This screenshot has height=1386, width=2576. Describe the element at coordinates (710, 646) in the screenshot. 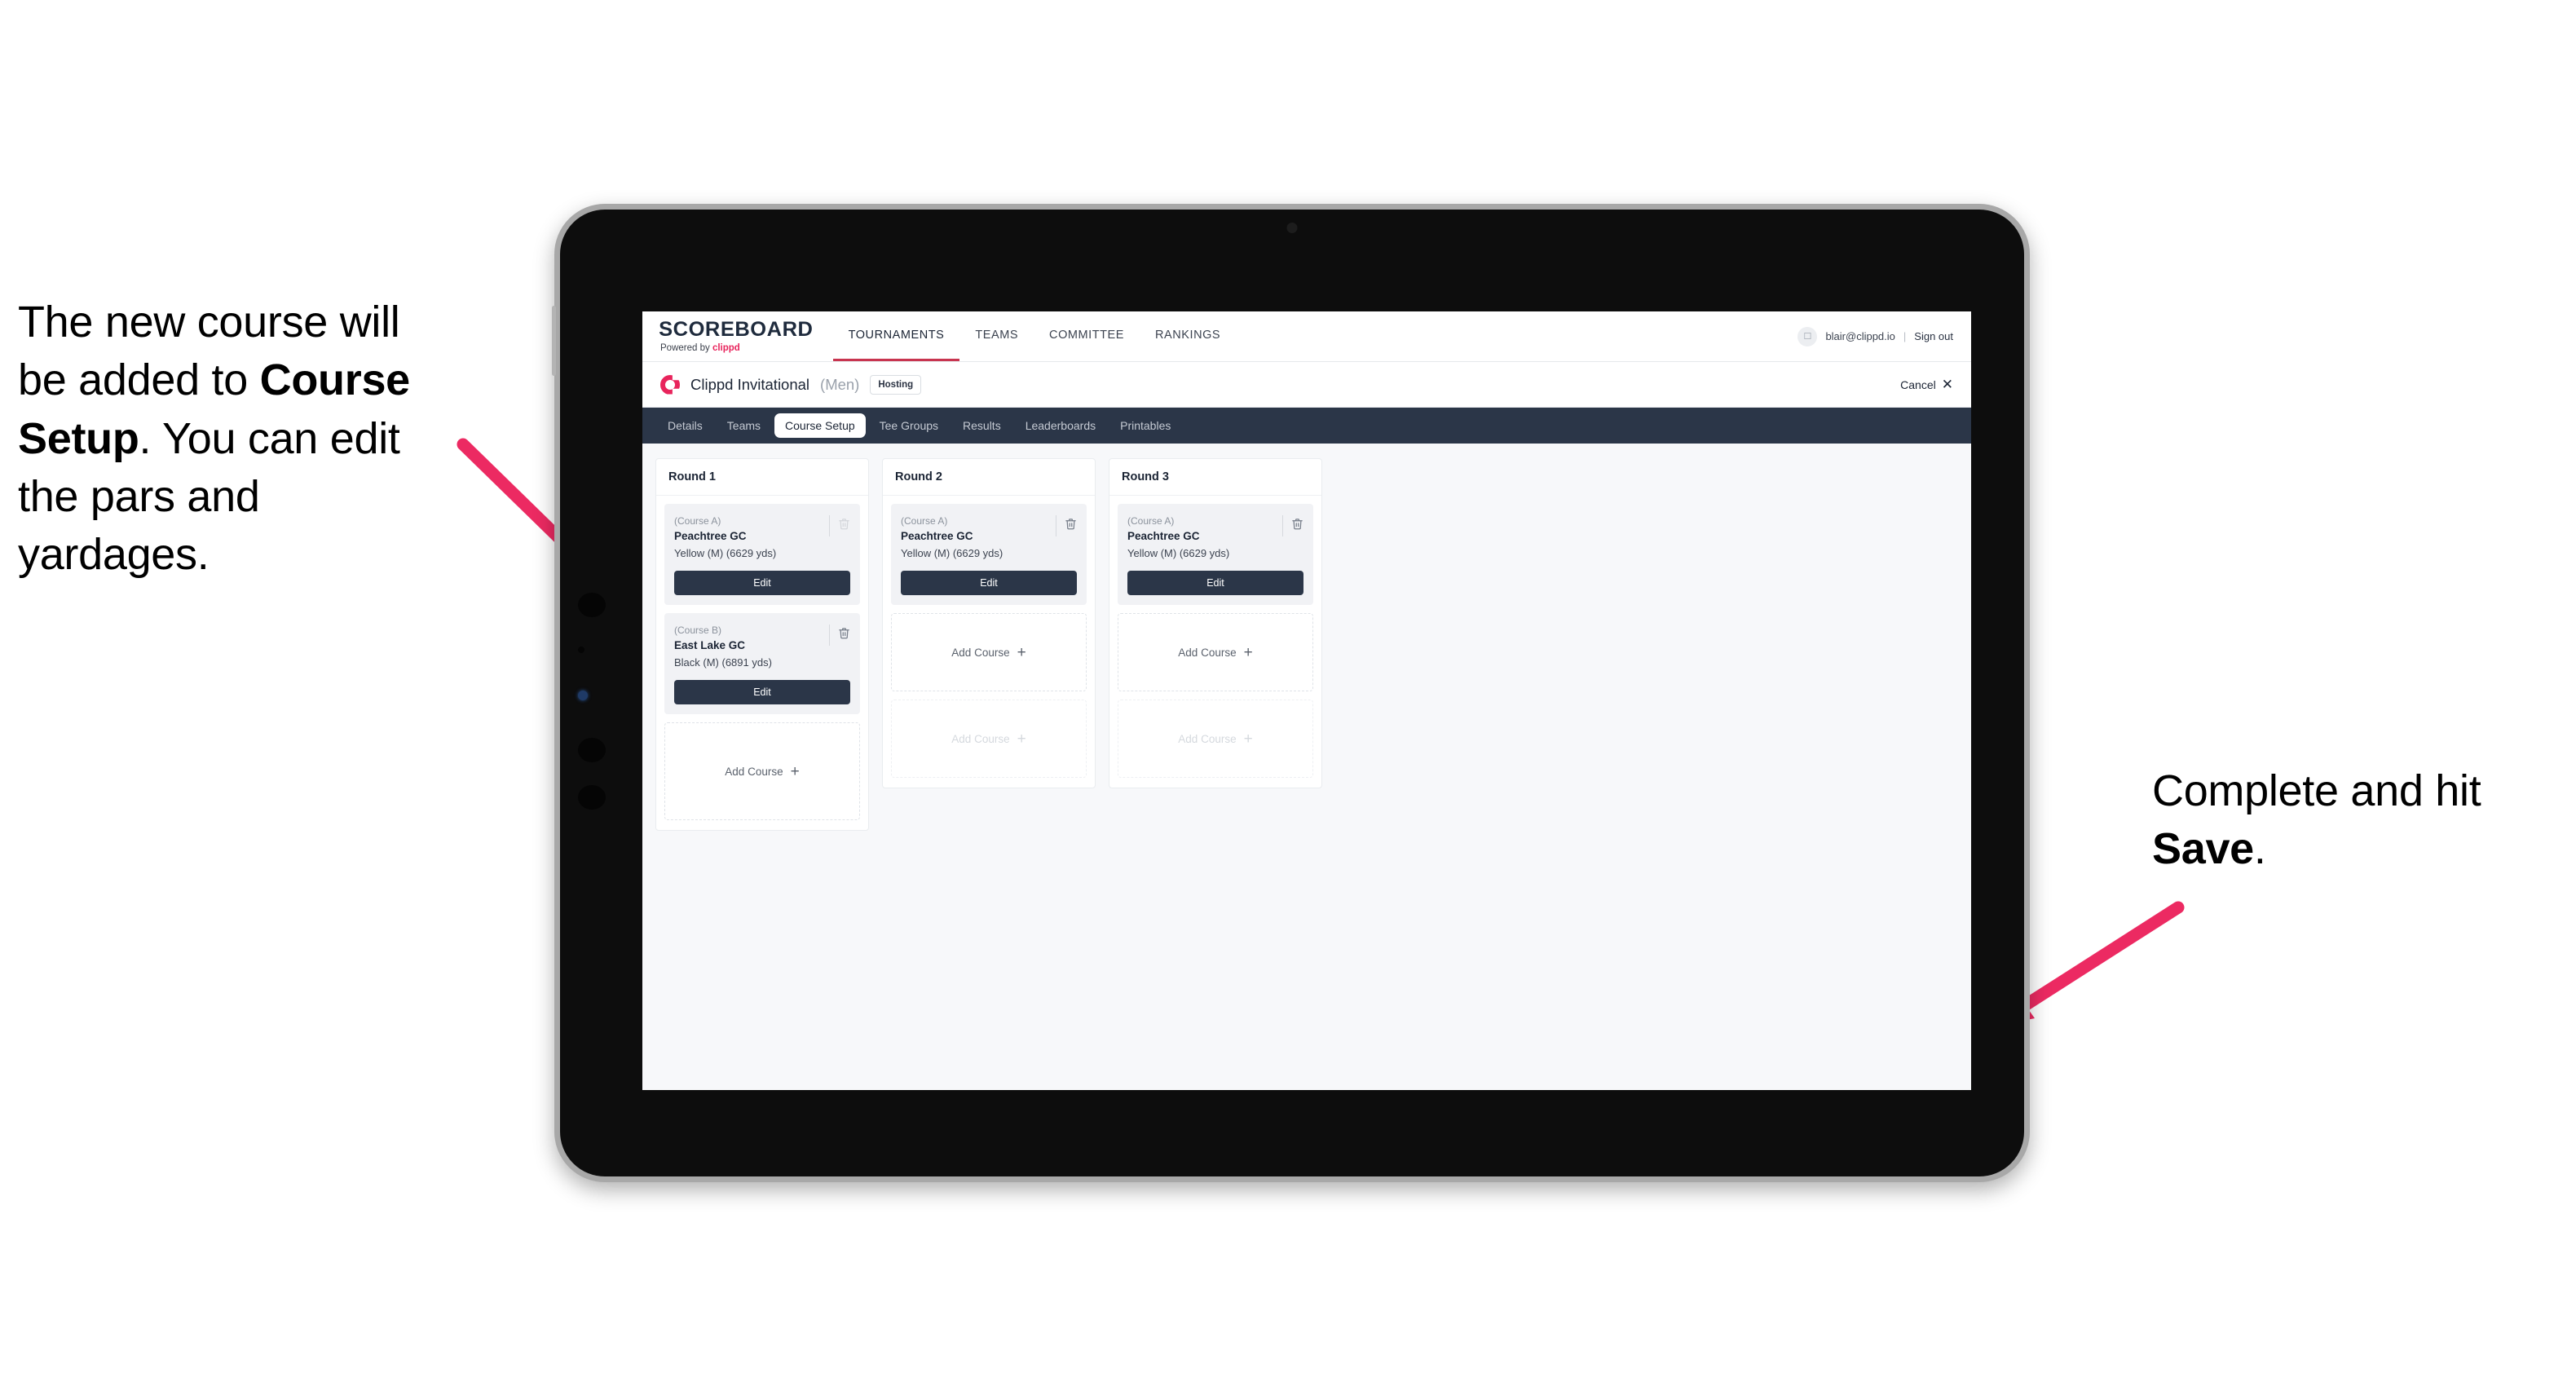

I see `course-name: East Lake GC` at that location.